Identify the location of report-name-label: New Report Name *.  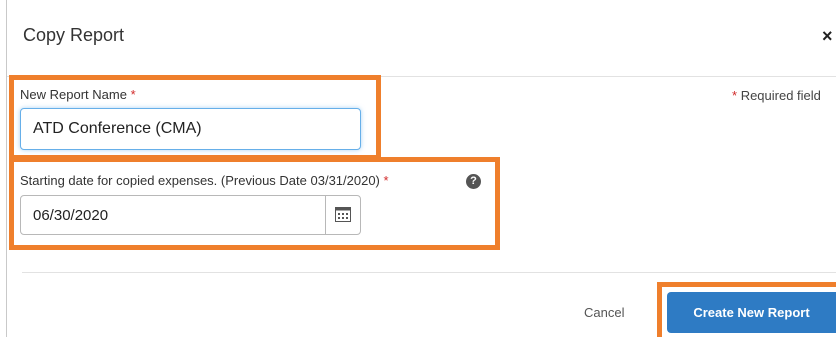
(78, 94).